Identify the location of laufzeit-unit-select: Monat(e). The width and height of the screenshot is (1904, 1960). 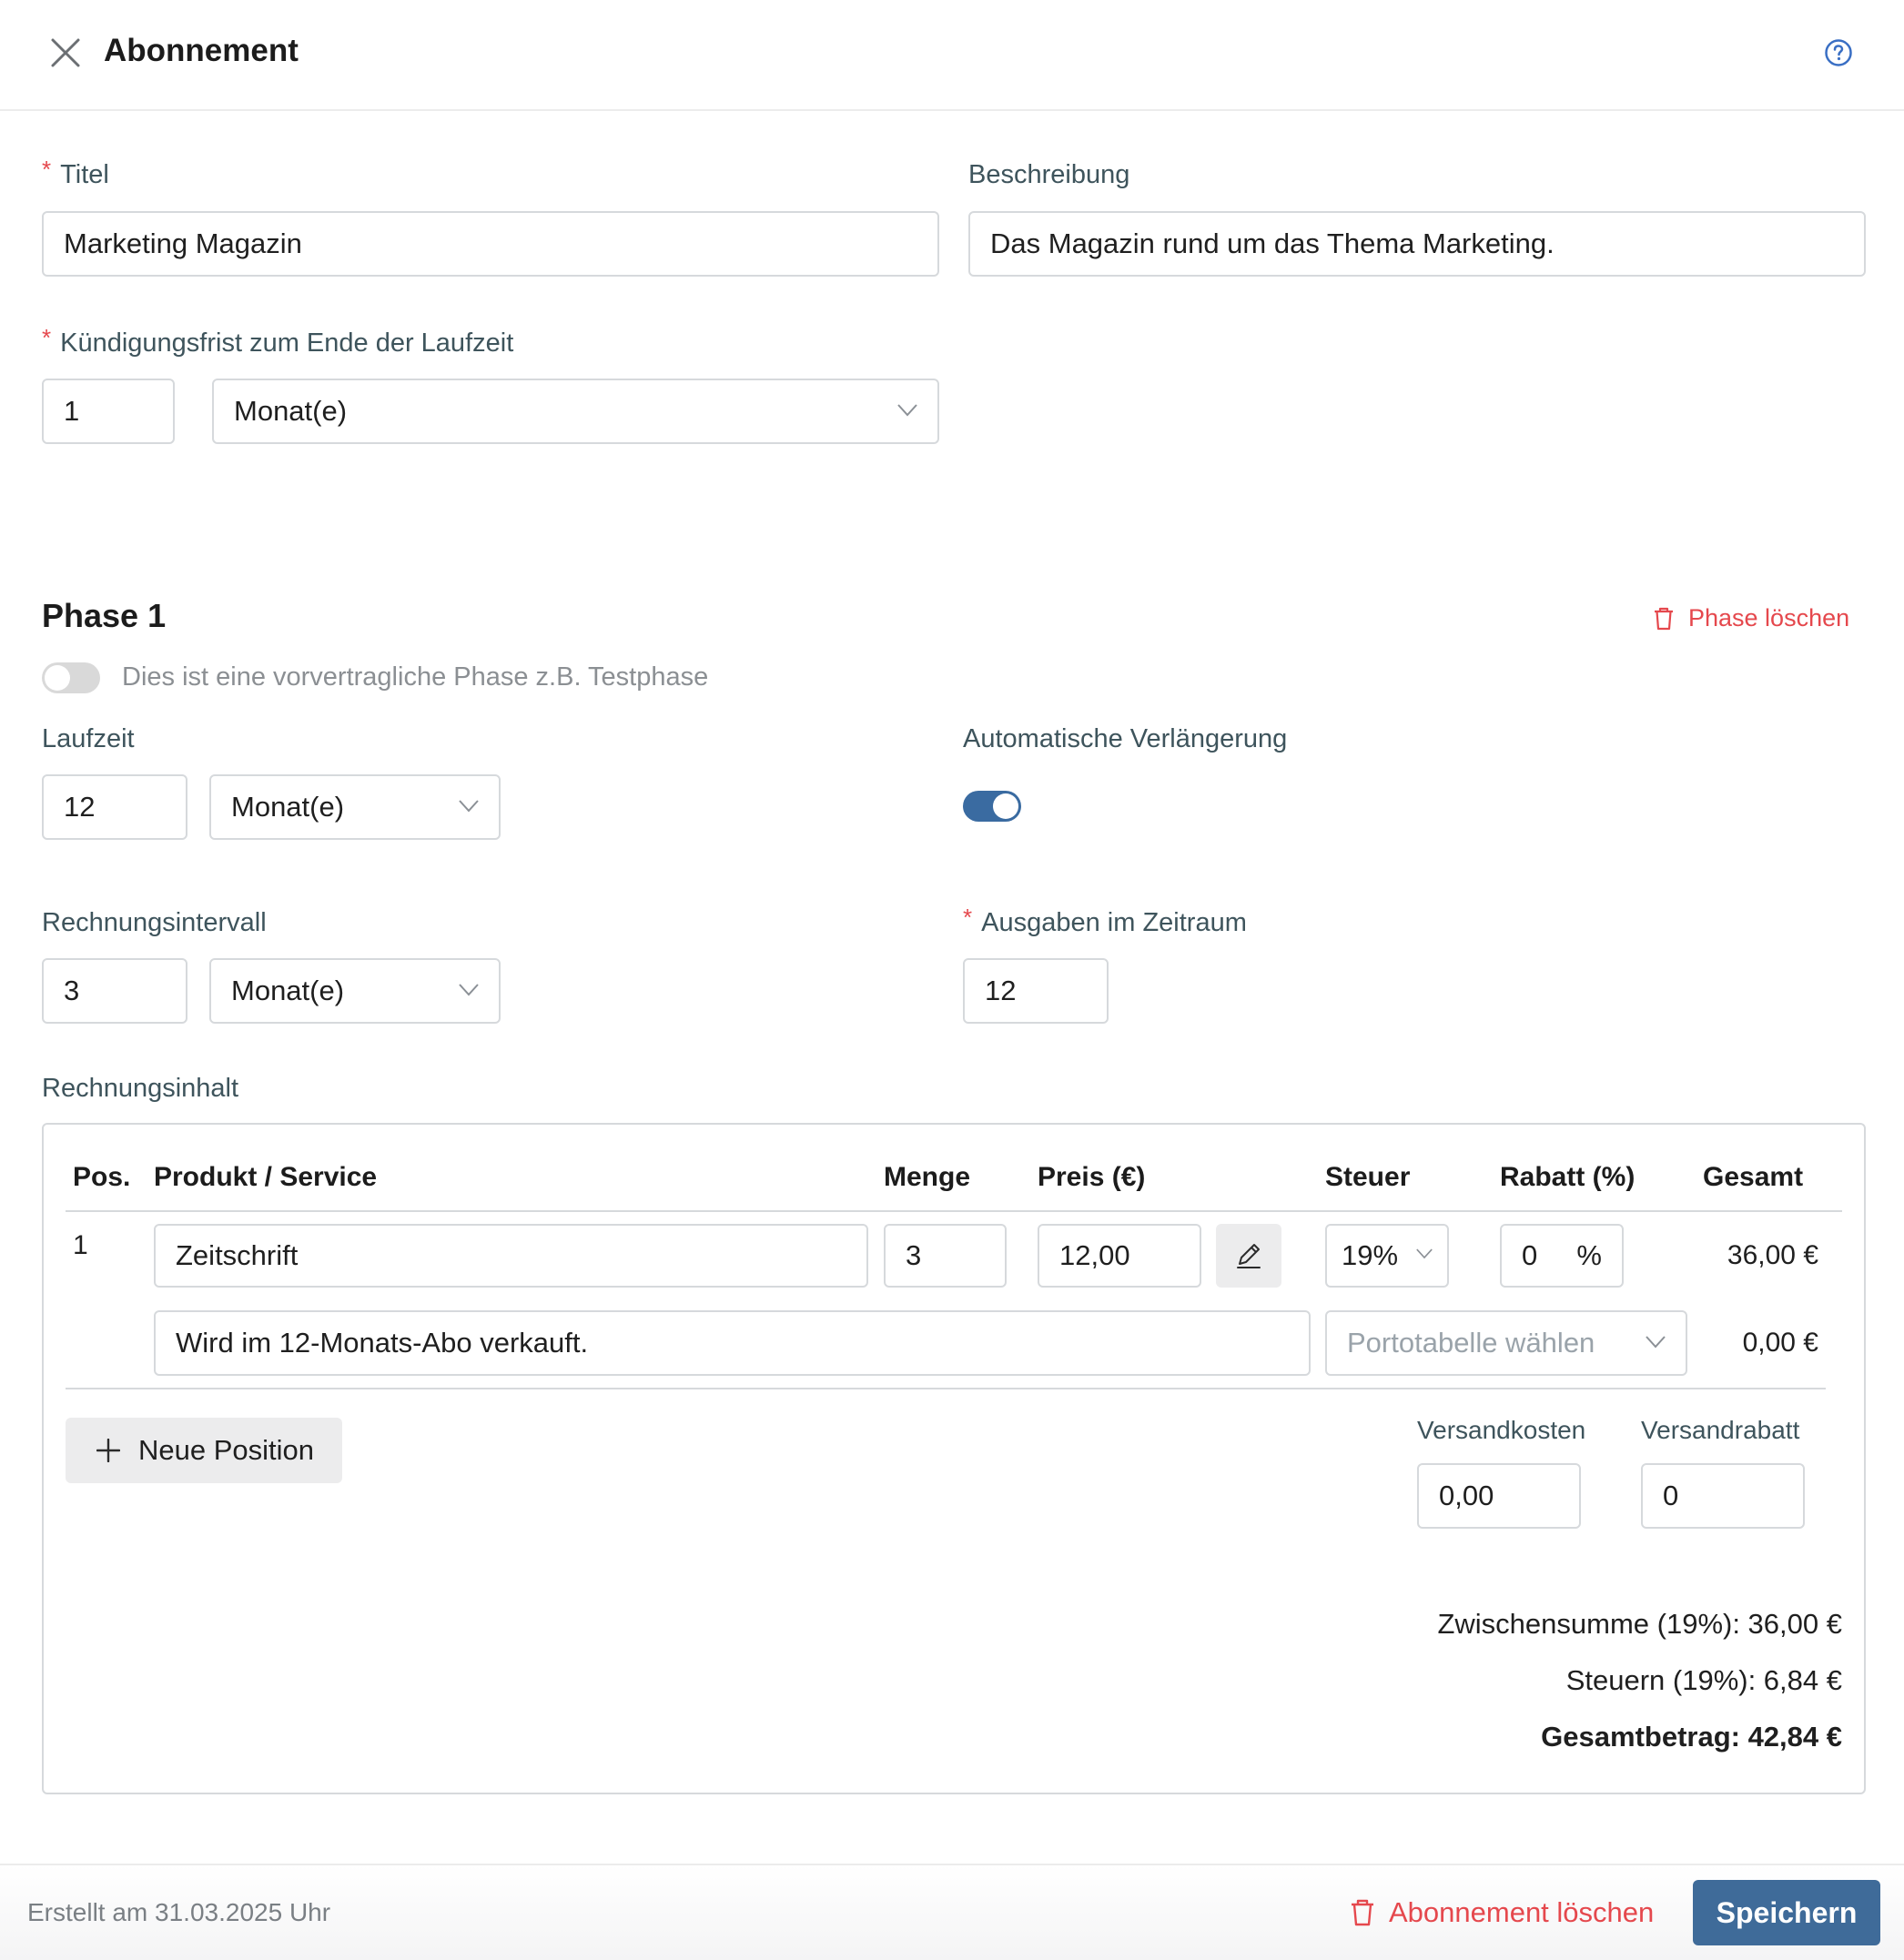
(355, 807).